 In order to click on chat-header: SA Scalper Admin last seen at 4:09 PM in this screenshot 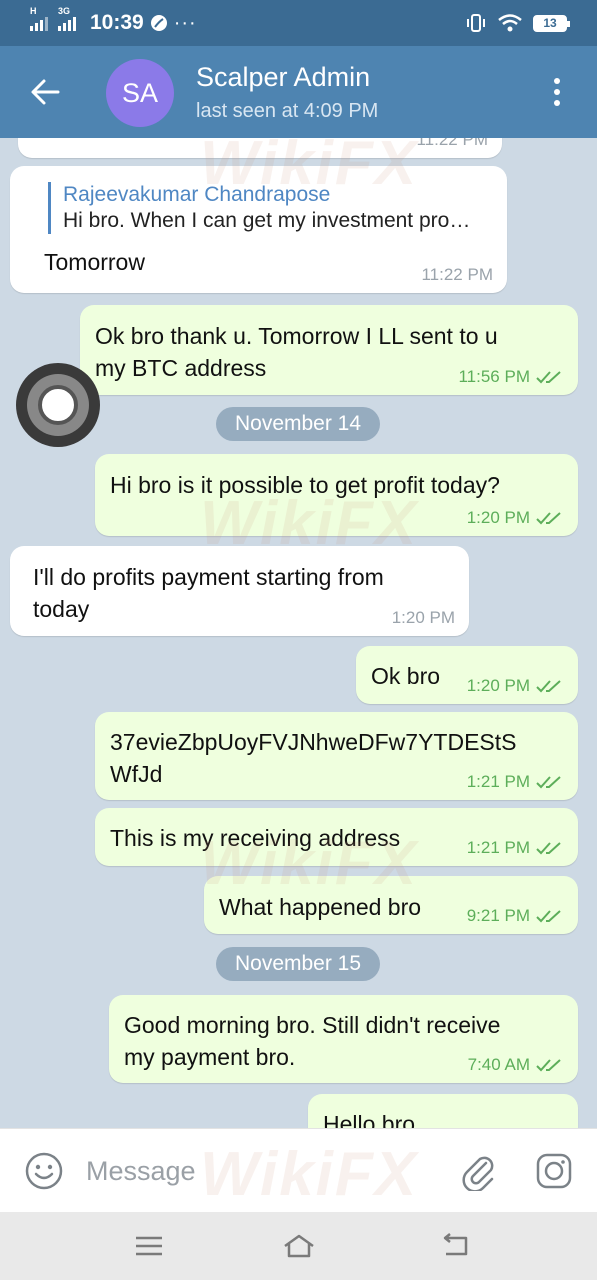, I will do `click(298, 92)`.